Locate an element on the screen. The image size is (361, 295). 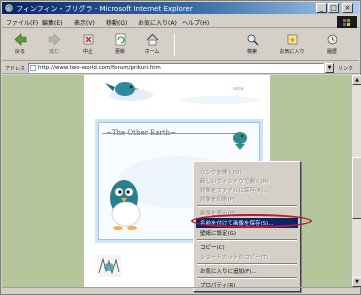
status-bar is located at coordinates (180, 291).